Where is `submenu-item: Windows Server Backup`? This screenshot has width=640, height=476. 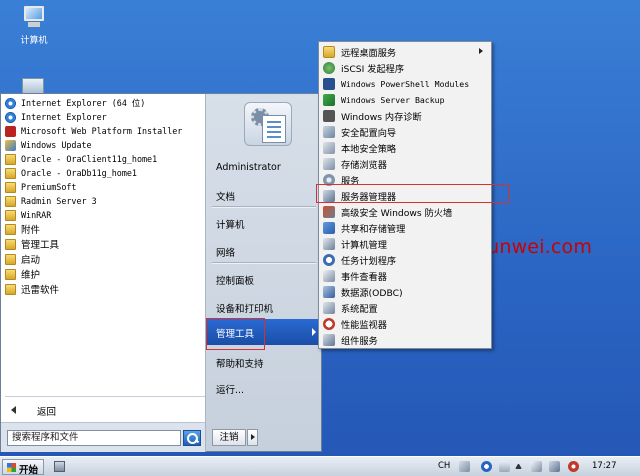
submenu-item: Windows Server Backup is located at coordinates (405, 100).